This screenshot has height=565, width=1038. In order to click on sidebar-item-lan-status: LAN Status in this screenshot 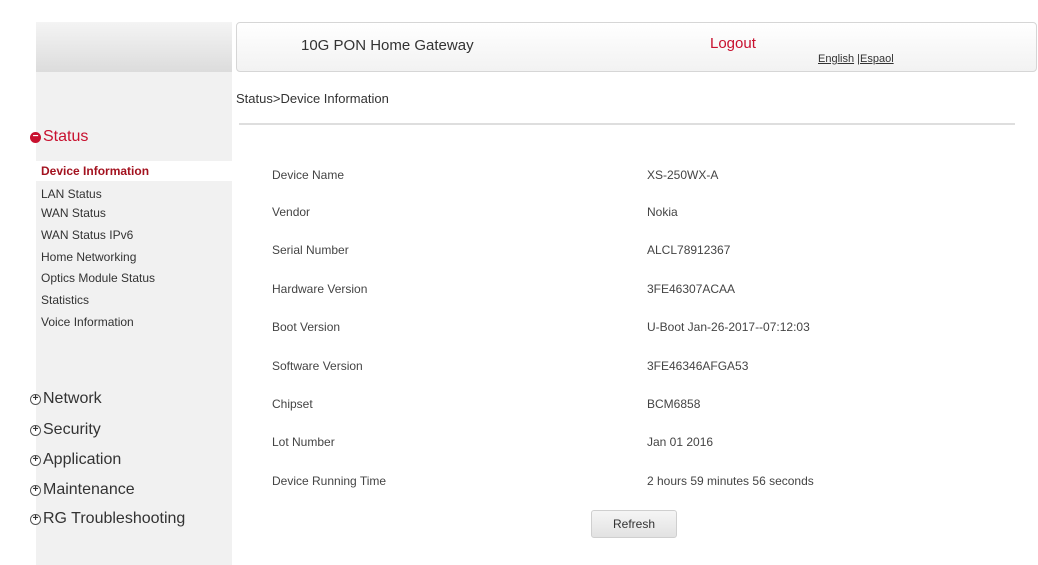, I will do `click(134, 194)`.